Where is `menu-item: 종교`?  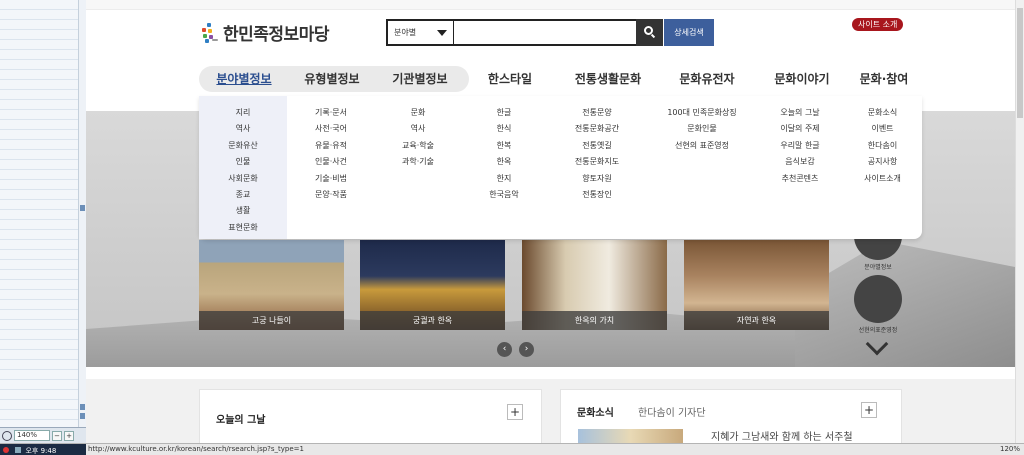
menu-item: 종교 is located at coordinates (243, 195).